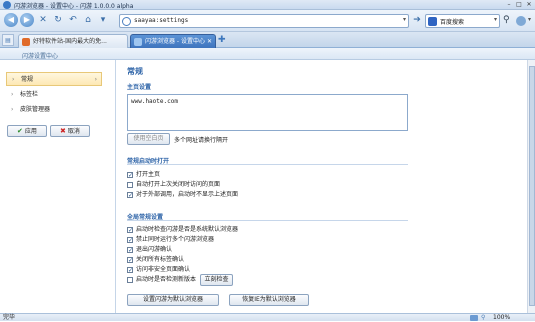 The width and height of the screenshot is (535, 322). What do you see at coordinates (63, 131) in the screenshot?
I see `cross-icon: ✖` at bounding box center [63, 131].